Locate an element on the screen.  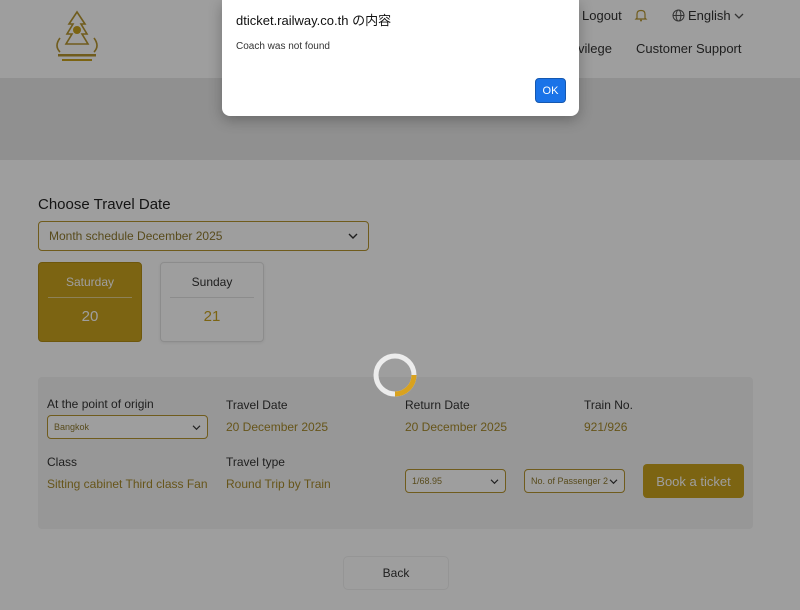
ok-button: OK is located at coordinates (550, 90).